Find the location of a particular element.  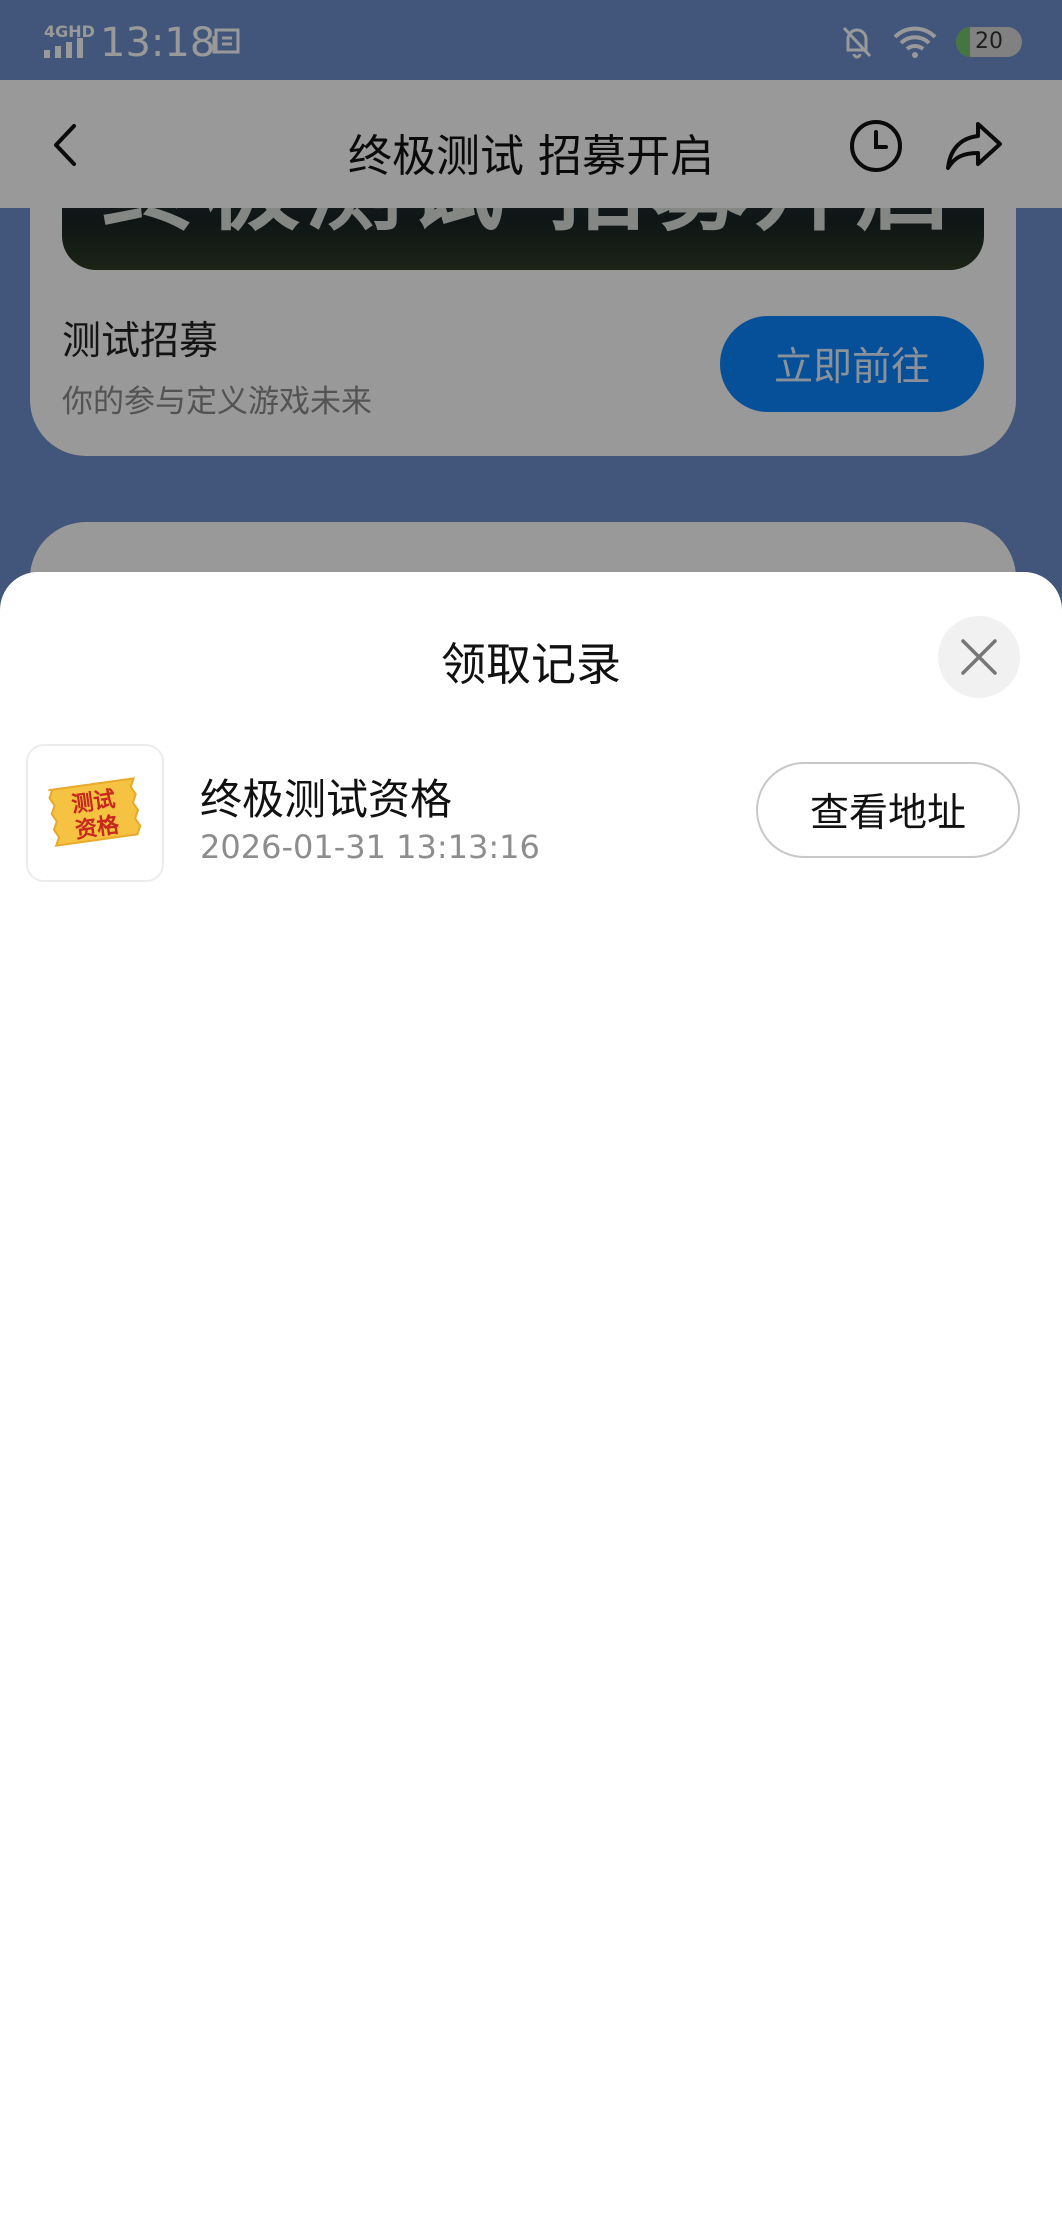

list-item: 测试 资格 终极测试资格 2026-01-31 13:13:16 查看地址 is located at coordinates (531, 815).